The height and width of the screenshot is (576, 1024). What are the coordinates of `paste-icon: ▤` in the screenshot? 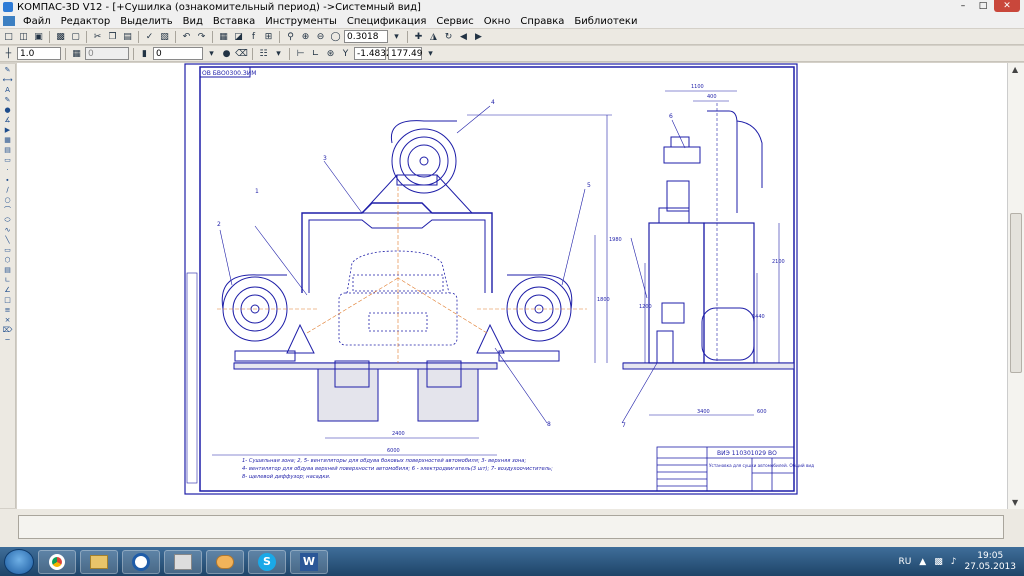 It's located at (127, 36).